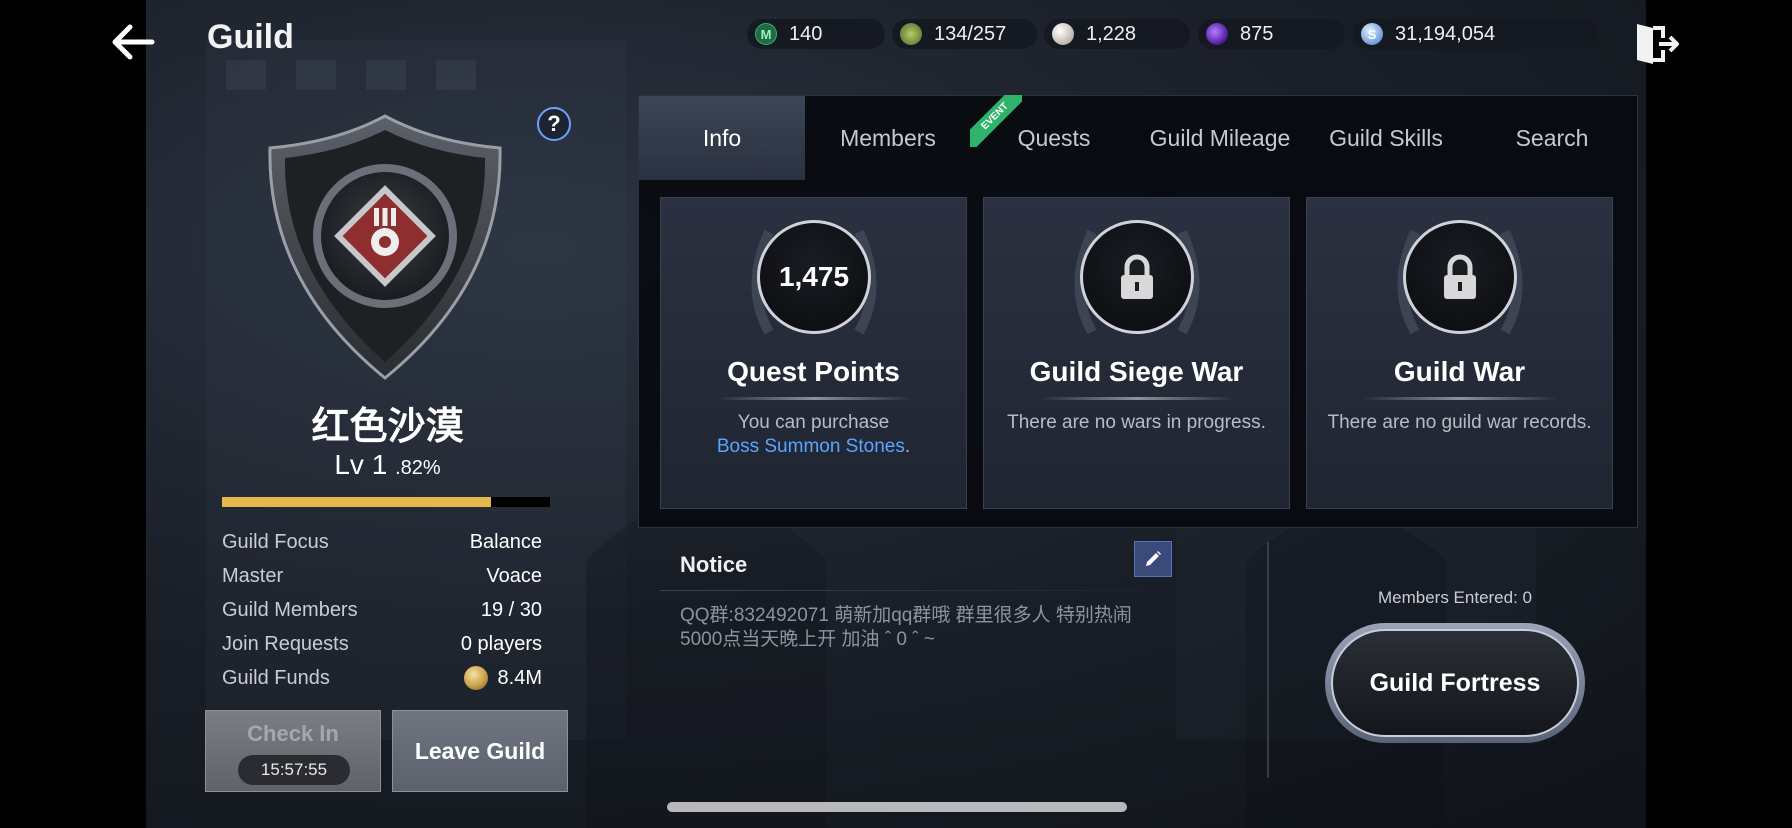 Image resolution: width=1792 pixels, height=828 pixels. Describe the element at coordinates (1063, 34) in the screenshot. I see `pearl-icon` at that location.